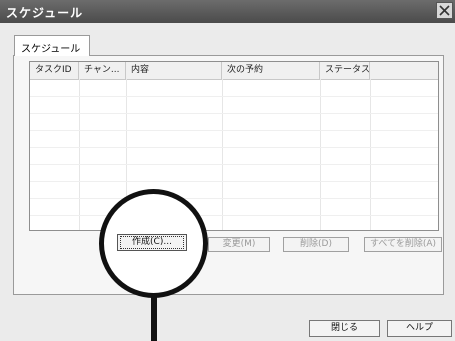 The width and height of the screenshot is (455, 341). I want to click on close-button: 閉じる, so click(344, 328).